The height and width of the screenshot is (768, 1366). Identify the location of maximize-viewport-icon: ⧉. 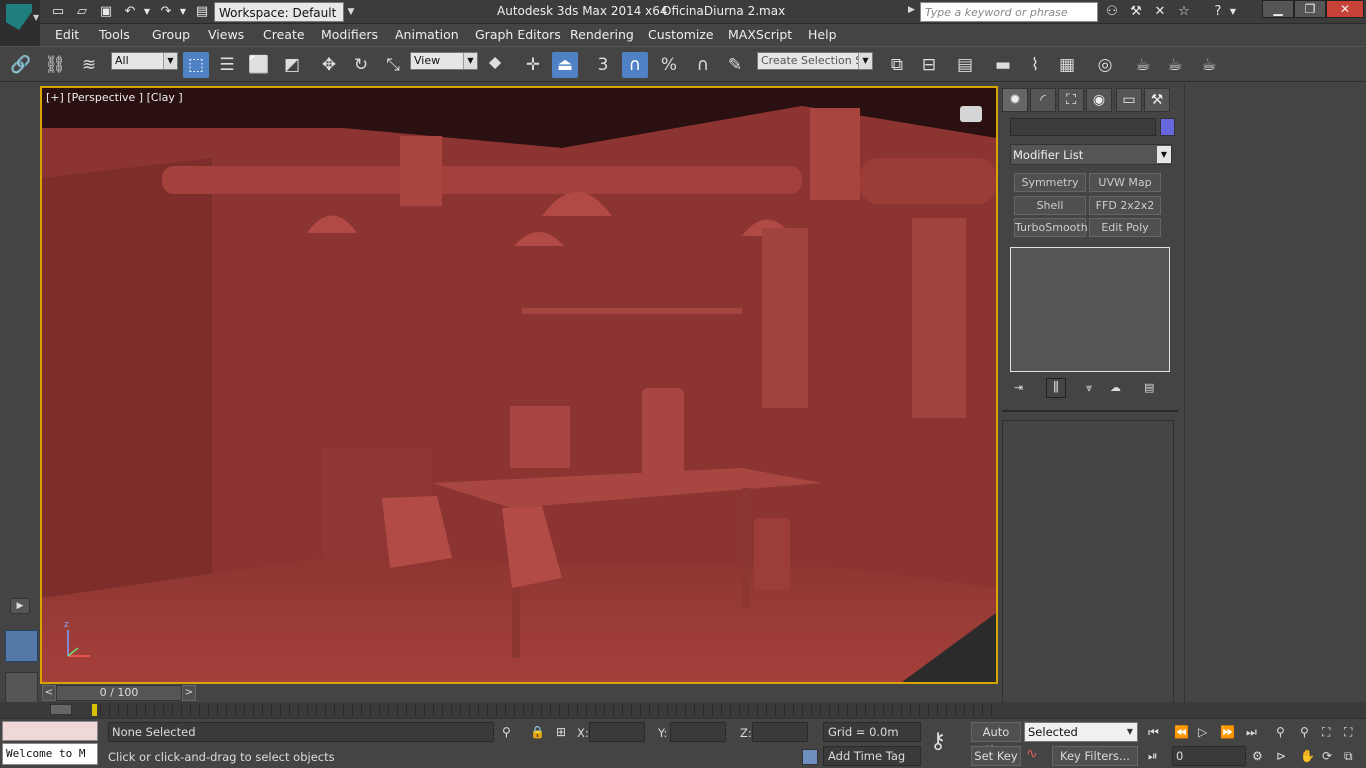
(1348, 756).